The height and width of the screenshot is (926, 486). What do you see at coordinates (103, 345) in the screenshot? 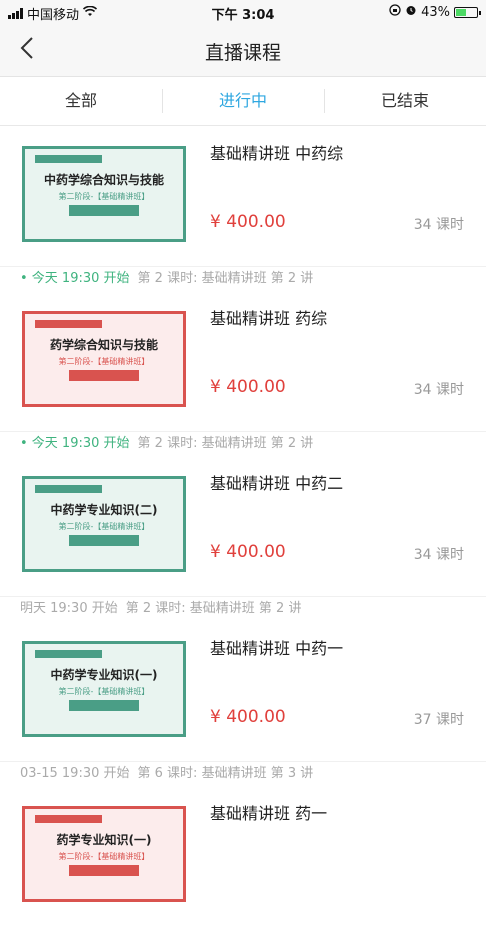
I see `thumbnail-subject: 药学综合知识与技能` at bounding box center [103, 345].